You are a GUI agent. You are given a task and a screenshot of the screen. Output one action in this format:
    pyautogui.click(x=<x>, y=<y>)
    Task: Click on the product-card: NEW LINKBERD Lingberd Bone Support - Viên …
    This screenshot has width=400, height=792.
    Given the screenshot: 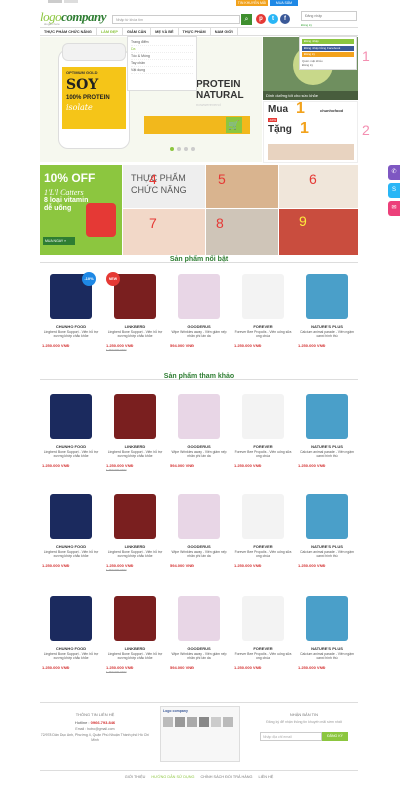 What is the action you would take?
    pyautogui.click(x=135, y=314)
    